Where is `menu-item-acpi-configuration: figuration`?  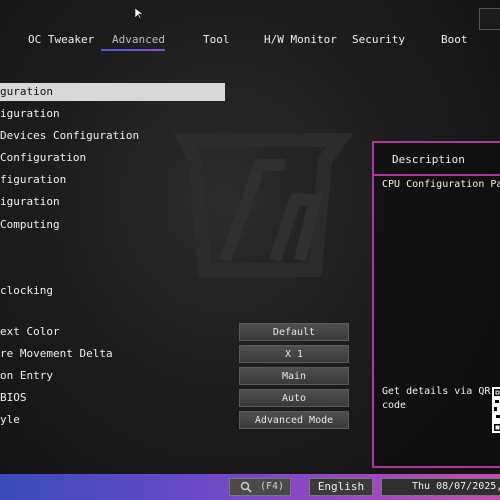 menu-item-acpi-configuration: figuration is located at coordinates (33, 180).